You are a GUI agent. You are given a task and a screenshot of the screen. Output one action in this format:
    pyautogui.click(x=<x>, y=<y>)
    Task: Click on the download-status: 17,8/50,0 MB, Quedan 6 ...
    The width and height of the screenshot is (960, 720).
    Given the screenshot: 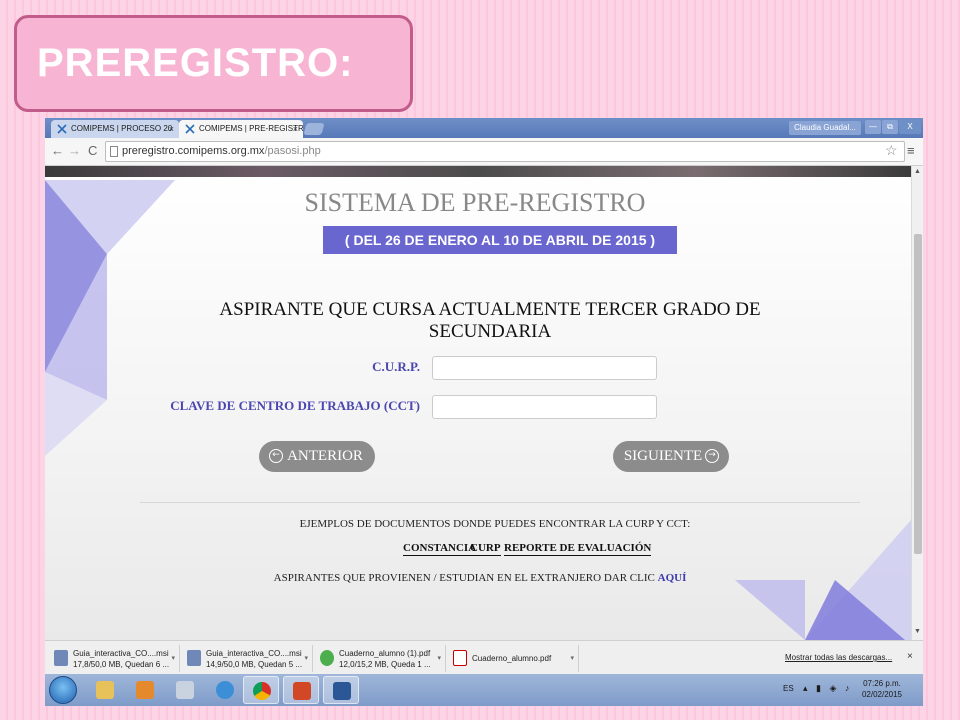 What is the action you would take?
    pyautogui.click(x=121, y=664)
    